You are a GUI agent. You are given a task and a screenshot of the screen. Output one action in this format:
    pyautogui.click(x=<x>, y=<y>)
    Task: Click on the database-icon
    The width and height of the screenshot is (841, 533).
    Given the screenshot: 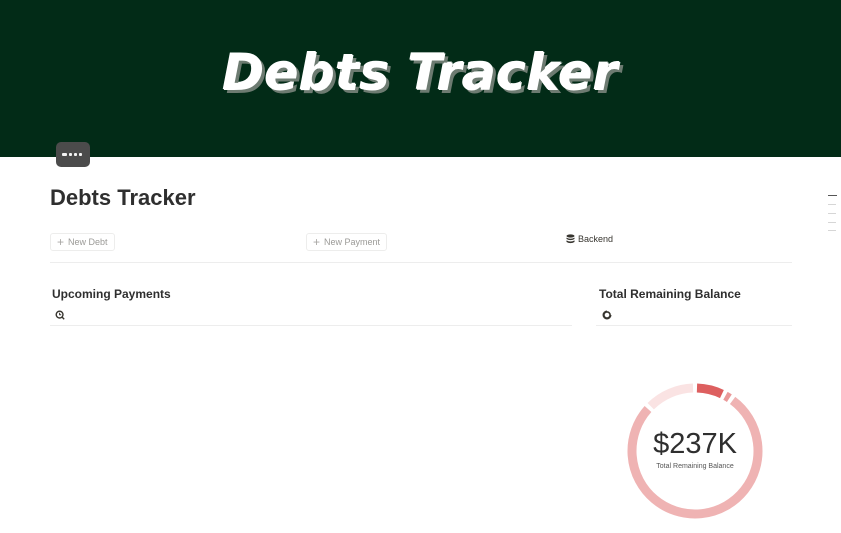 What is the action you would take?
    pyautogui.click(x=570, y=239)
    